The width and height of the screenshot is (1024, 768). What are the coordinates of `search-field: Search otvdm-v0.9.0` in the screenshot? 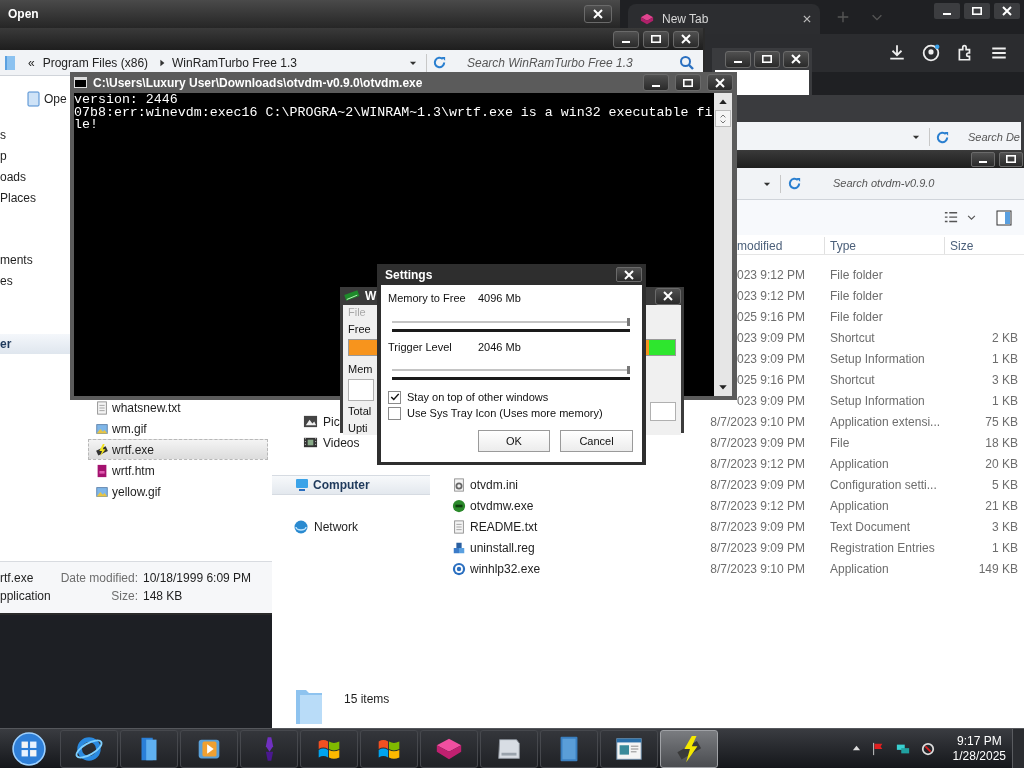 It's located at (928, 183).